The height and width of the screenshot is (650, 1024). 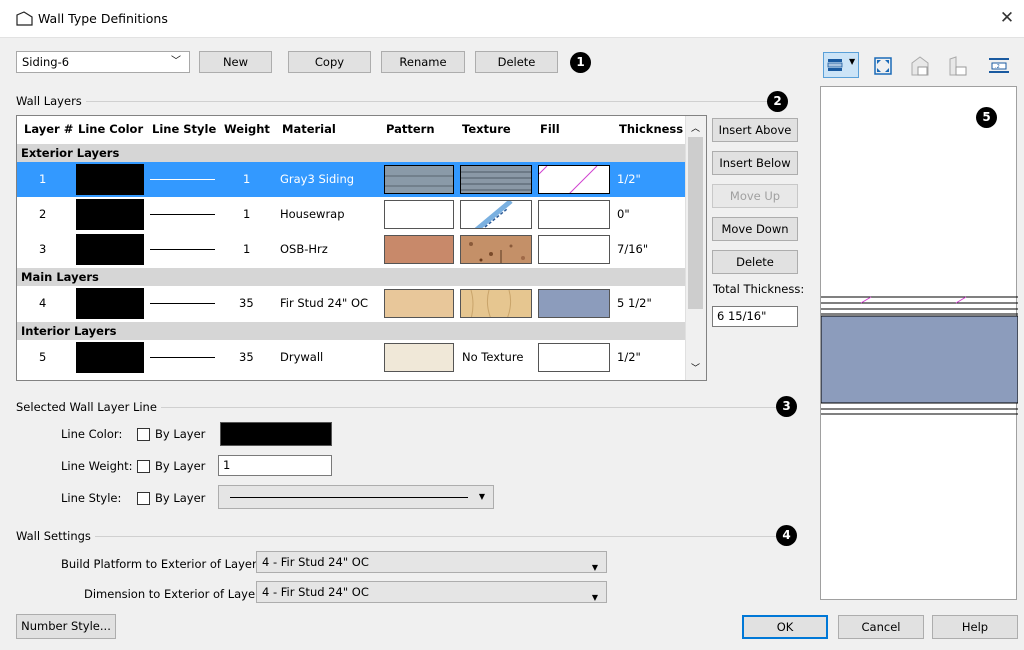 I want to click on section-main: Main Layers, so click(x=351, y=277).